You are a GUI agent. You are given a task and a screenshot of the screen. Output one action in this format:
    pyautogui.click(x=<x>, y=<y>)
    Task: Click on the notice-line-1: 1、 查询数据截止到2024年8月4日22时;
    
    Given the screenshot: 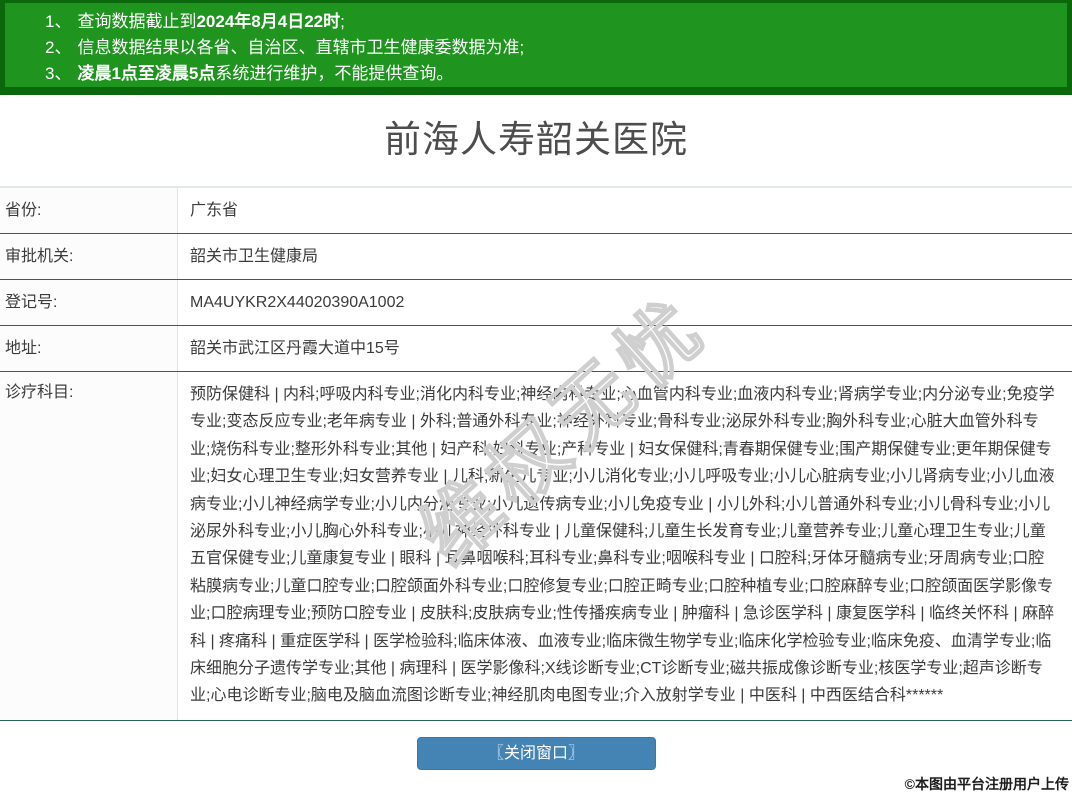 What is the action you would take?
    pyautogui.click(x=556, y=22)
    